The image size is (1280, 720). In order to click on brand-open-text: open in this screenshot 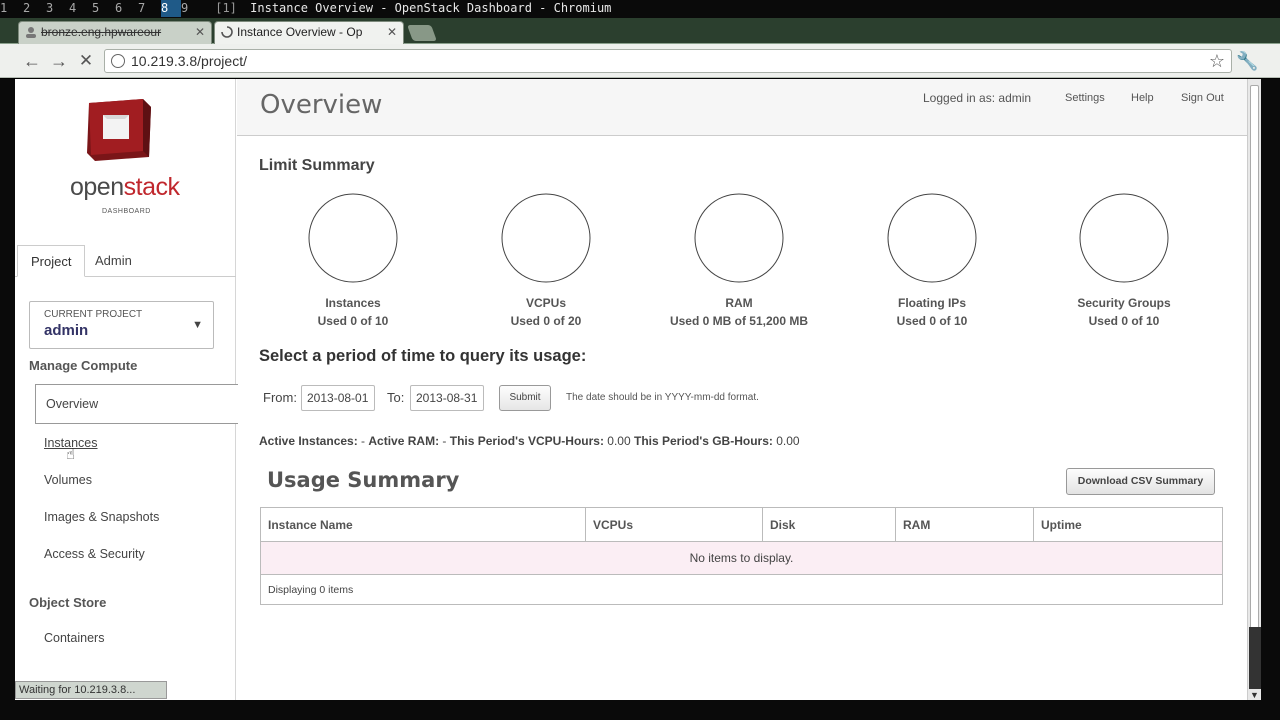, I will do `click(97, 187)`.